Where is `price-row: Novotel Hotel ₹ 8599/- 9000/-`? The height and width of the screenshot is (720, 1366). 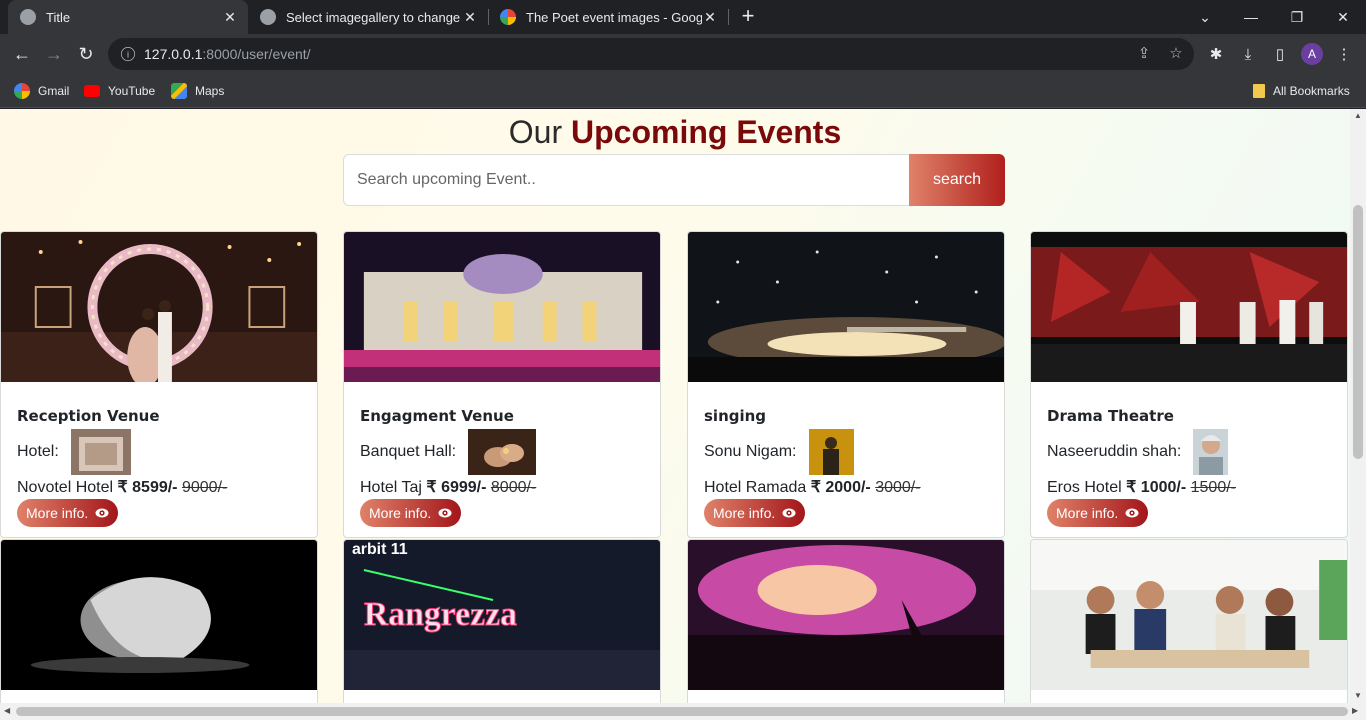 price-row: Novotel Hotel ₹ 8599/- 9000/- is located at coordinates (159, 487).